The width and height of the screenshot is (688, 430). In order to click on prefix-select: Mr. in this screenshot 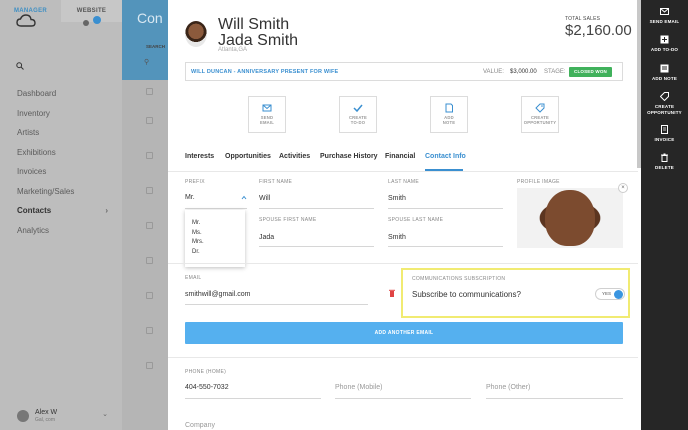, I will do `click(190, 197)`.